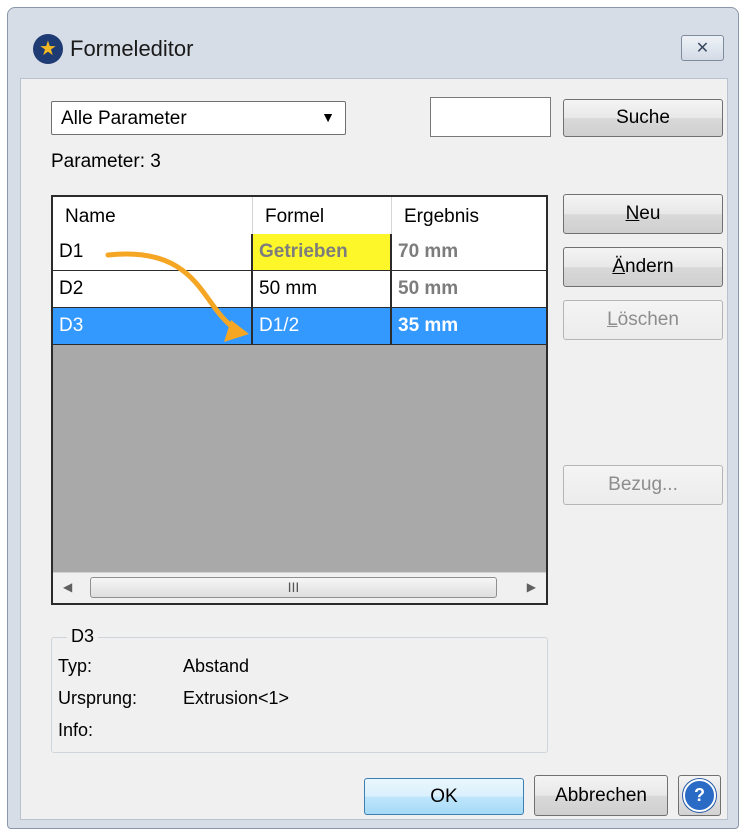  What do you see at coordinates (650, 213) in the screenshot?
I see `new-label: eu` at bounding box center [650, 213].